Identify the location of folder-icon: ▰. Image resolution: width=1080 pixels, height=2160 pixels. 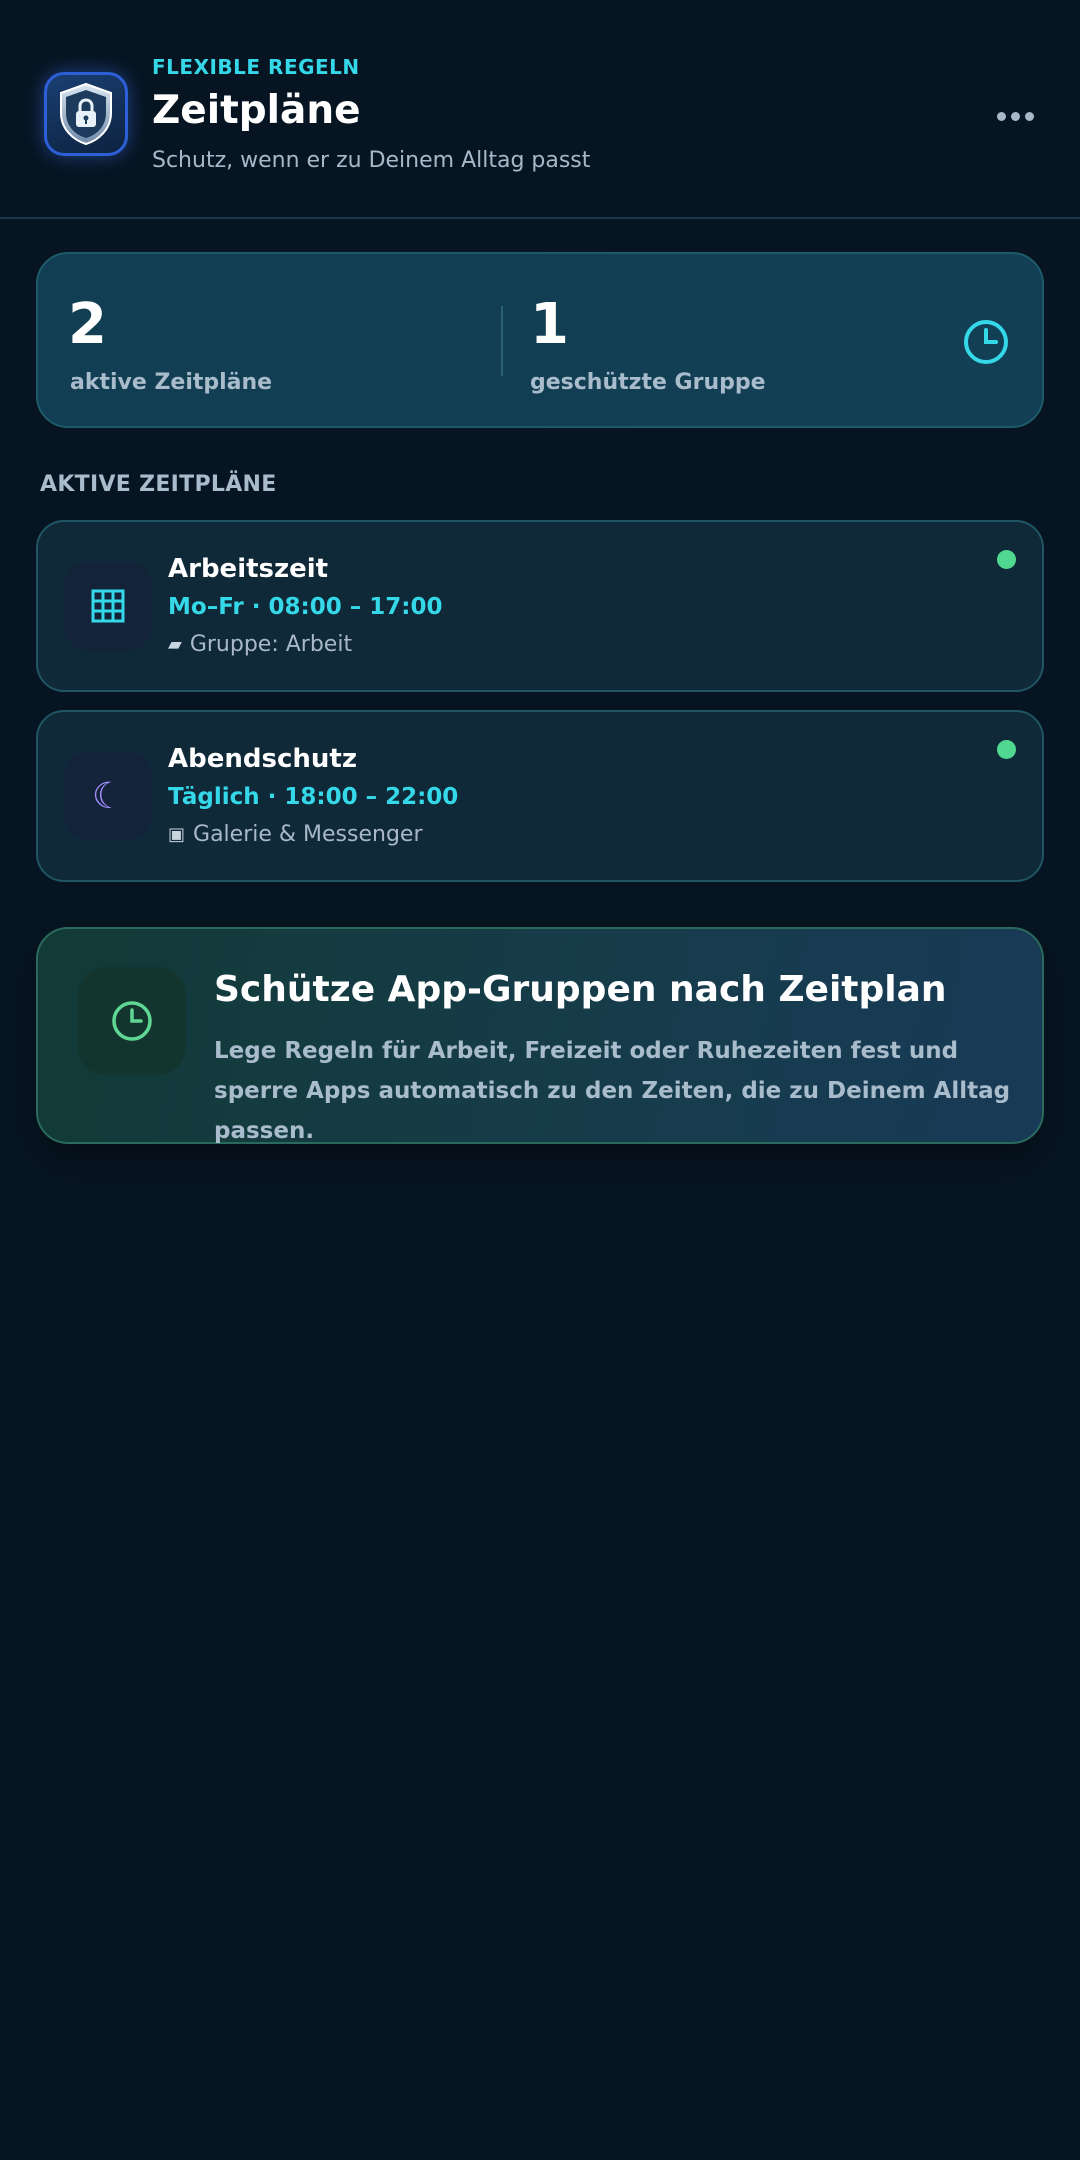
(175, 644).